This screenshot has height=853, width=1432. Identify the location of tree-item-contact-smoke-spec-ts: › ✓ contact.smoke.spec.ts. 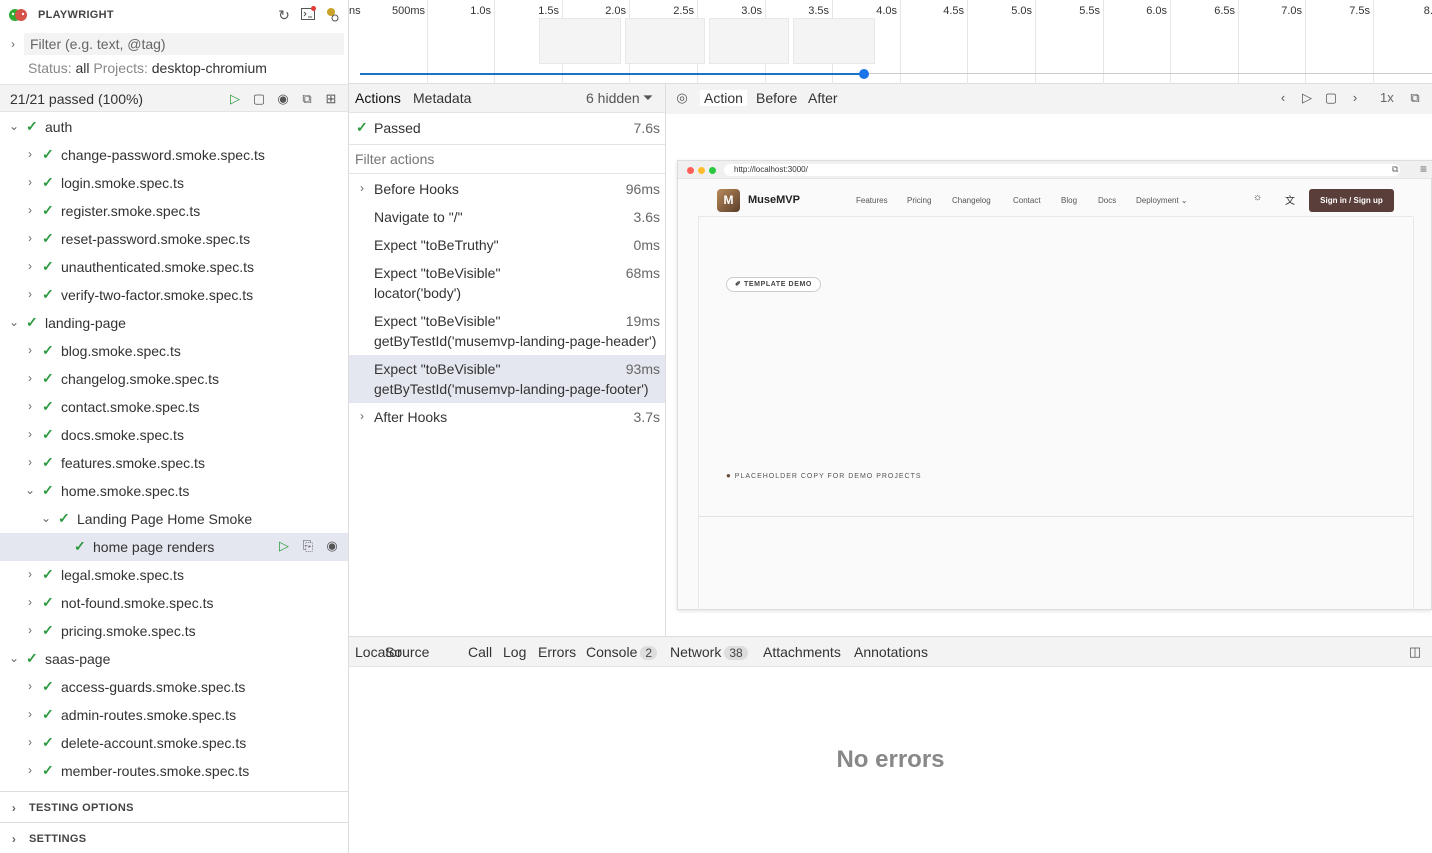
(174, 407).